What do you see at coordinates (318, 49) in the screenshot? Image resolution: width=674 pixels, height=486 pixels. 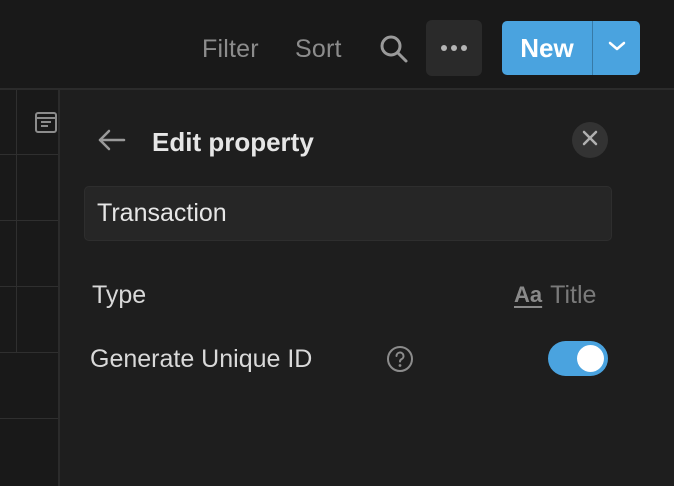 I see `sort-button: Sort` at bounding box center [318, 49].